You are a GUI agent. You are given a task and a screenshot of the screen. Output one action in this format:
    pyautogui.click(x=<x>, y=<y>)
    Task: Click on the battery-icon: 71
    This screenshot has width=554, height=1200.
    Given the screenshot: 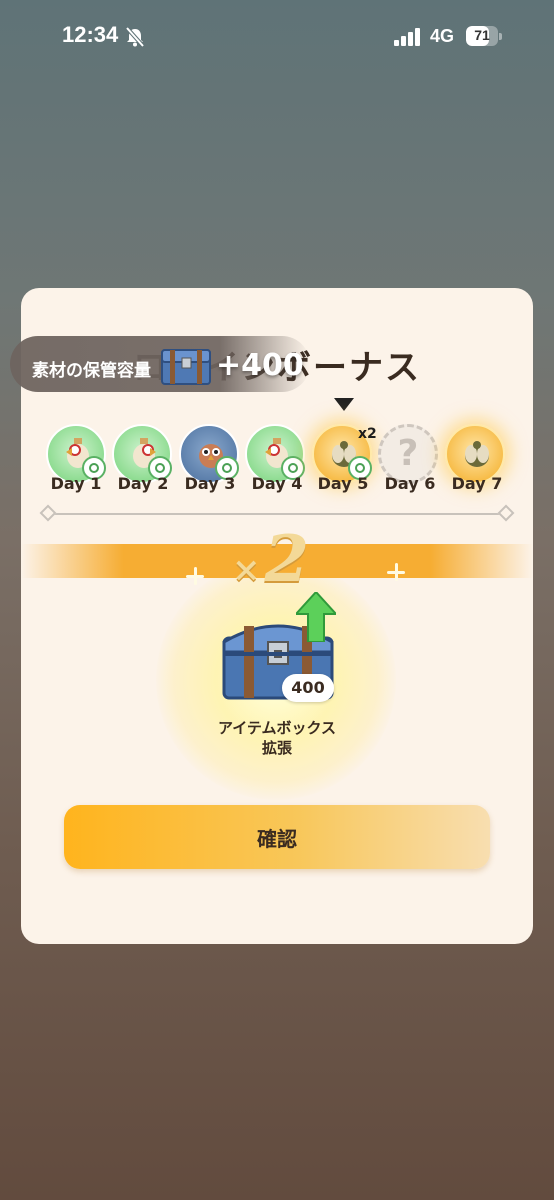 What is the action you would take?
    pyautogui.click(x=484, y=37)
    